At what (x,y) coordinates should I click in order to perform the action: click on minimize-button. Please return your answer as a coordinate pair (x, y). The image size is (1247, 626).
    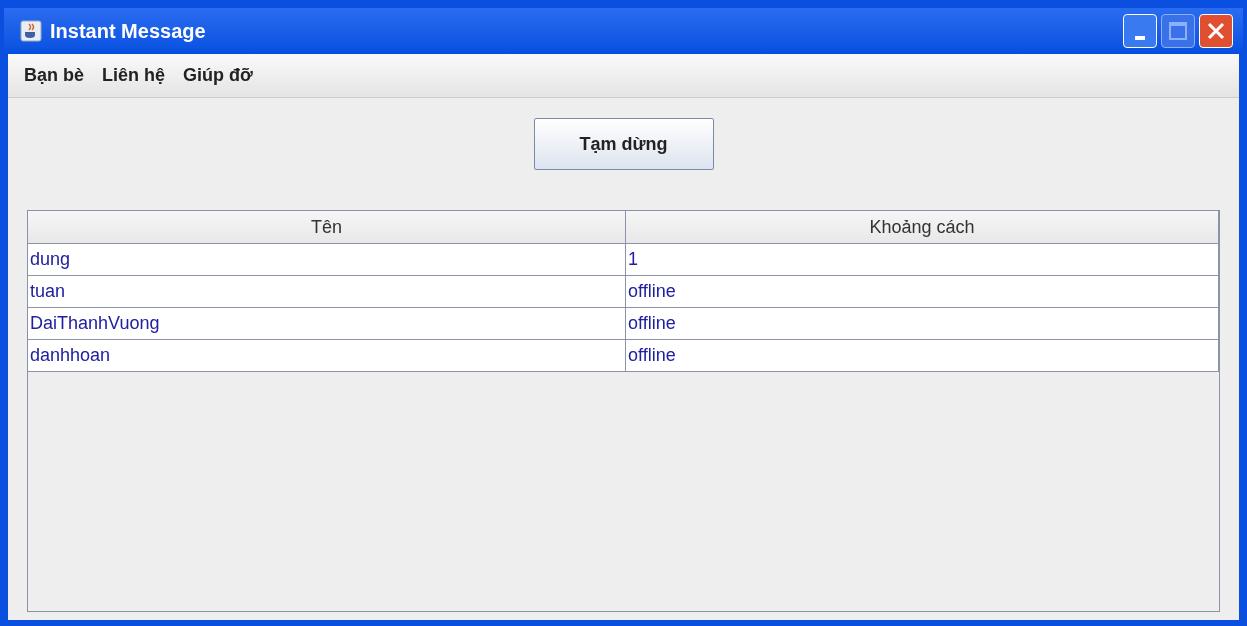
    Looking at the image, I should click on (1140, 31).